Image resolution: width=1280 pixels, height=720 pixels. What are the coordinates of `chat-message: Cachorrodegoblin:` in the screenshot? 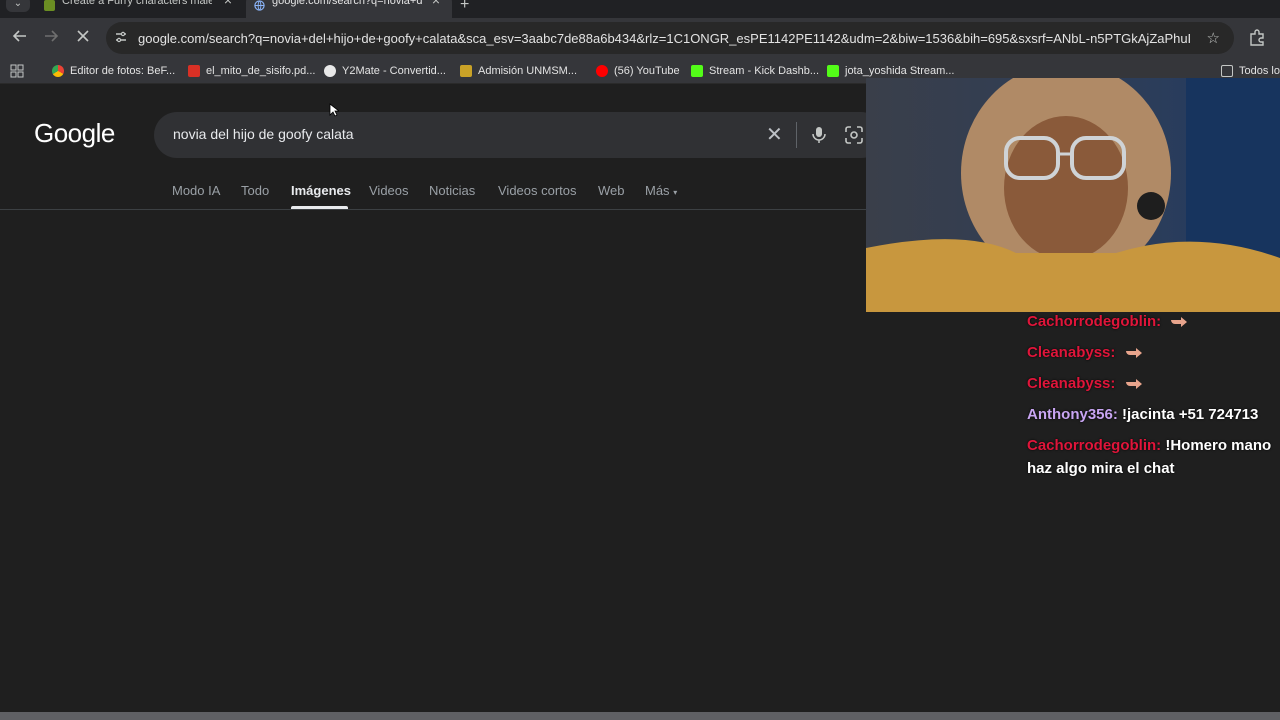 It's located at (1152, 321).